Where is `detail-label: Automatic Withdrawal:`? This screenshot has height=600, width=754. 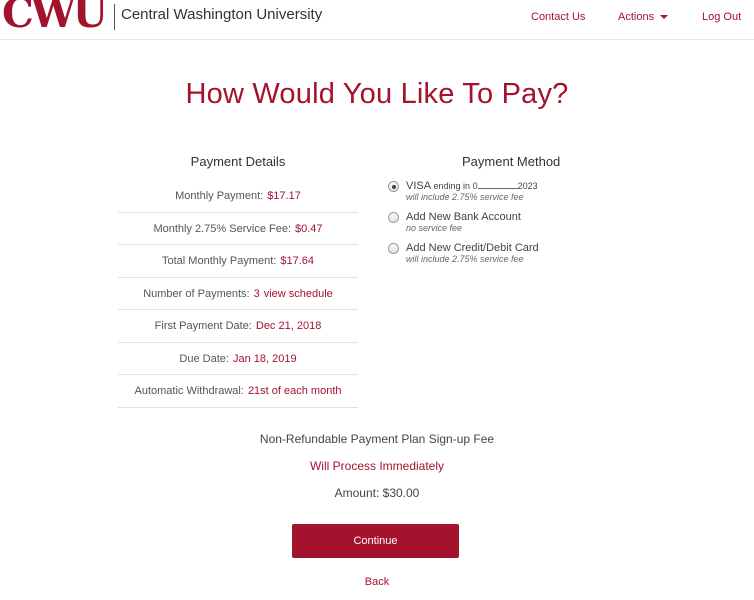
detail-label: Automatic Withdrawal: is located at coordinates (189, 391).